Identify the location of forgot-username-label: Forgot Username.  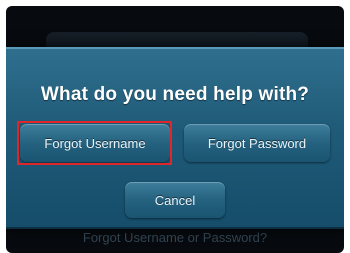
(95, 143).